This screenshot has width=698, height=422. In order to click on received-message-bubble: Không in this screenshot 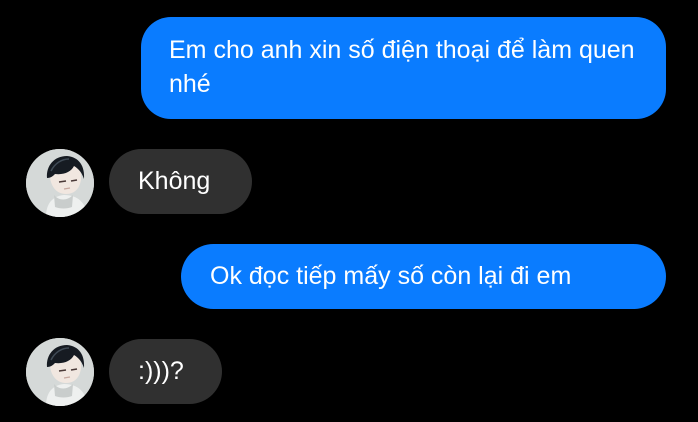, I will do `click(180, 181)`.